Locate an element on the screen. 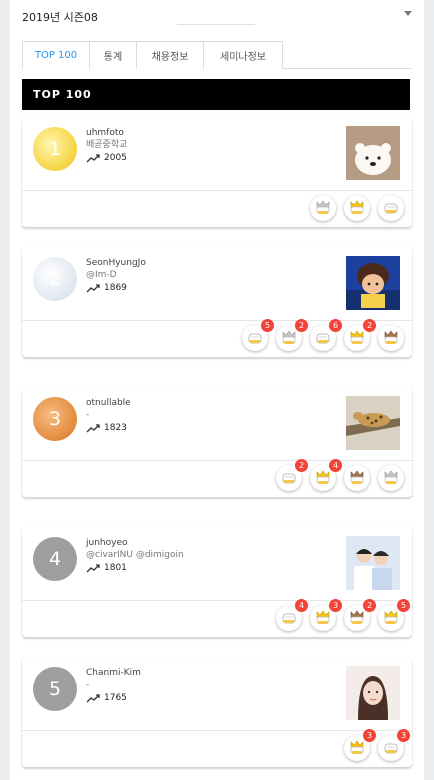 The image size is (434, 780). username: SeonHyungJo is located at coordinates (116, 263).